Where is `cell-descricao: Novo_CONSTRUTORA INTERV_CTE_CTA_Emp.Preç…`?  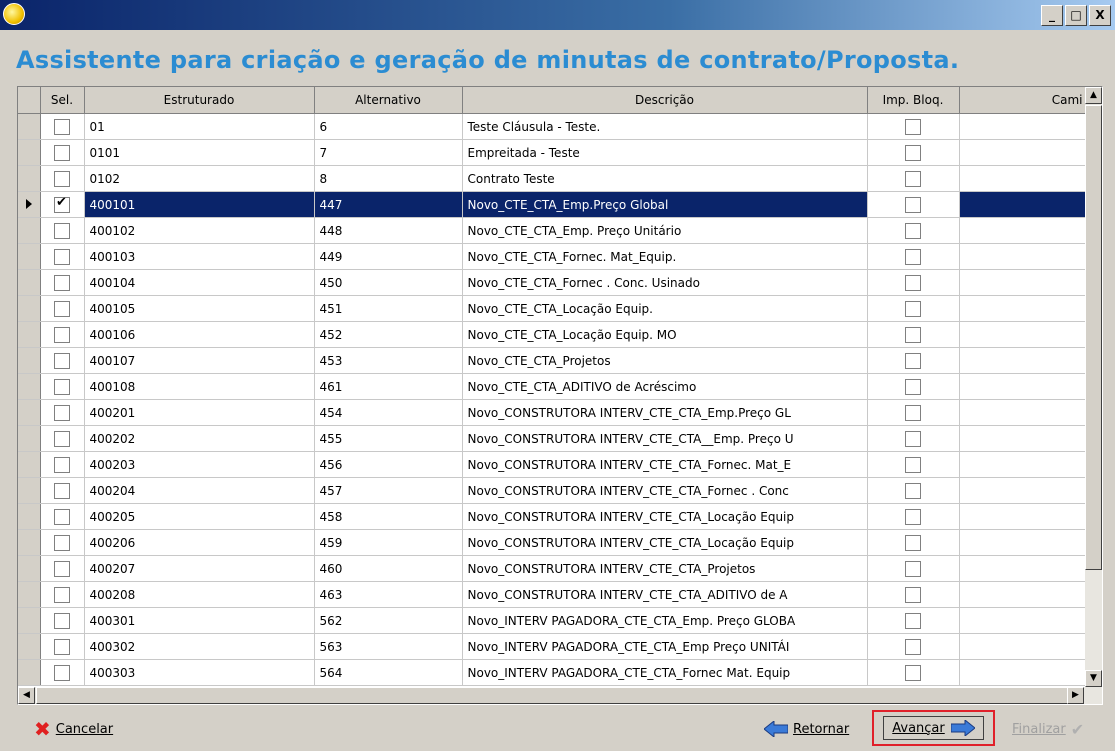 cell-descricao: Novo_CONSTRUTORA INTERV_CTE_CTA_Emp.Preç… is located at coordinates (665, 412).